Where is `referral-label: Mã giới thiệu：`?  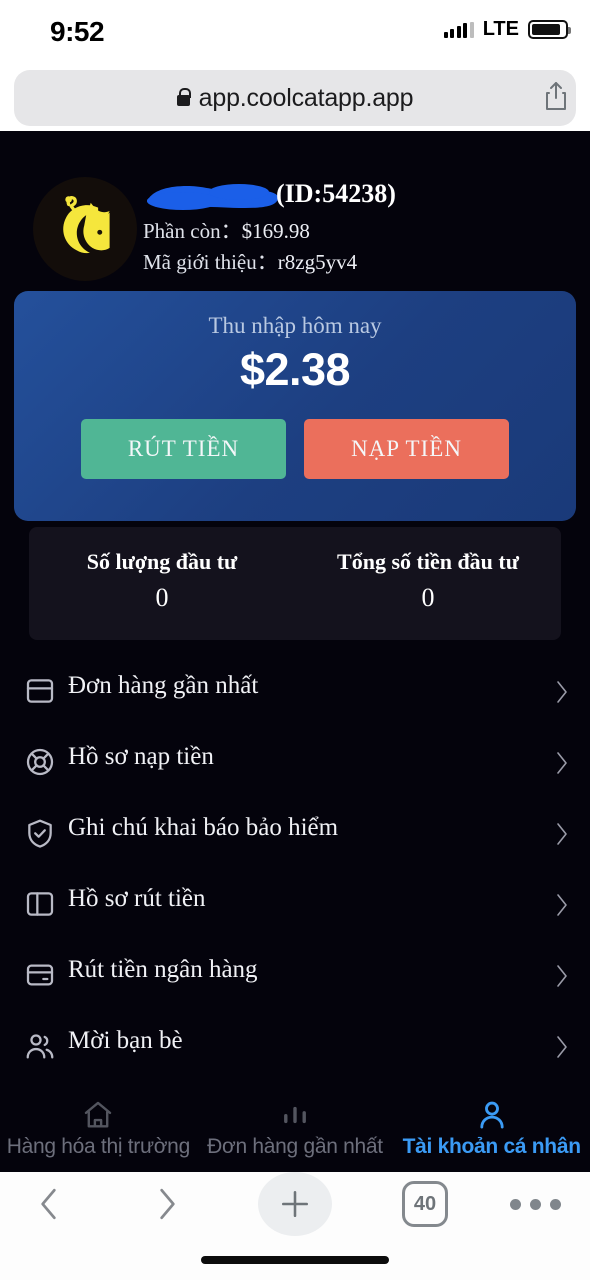
referral-label: Mã giới thiệu： is located at coordinates (210, 262).